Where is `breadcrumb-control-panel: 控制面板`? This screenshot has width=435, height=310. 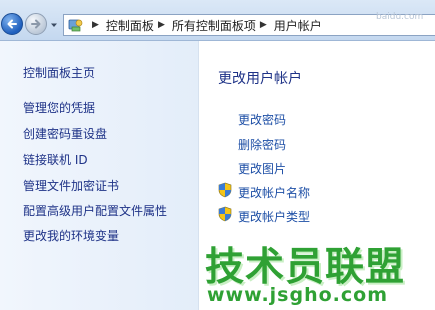
breadcrumb-control-panel: 控制面板 is located at coordinates (130, 25).